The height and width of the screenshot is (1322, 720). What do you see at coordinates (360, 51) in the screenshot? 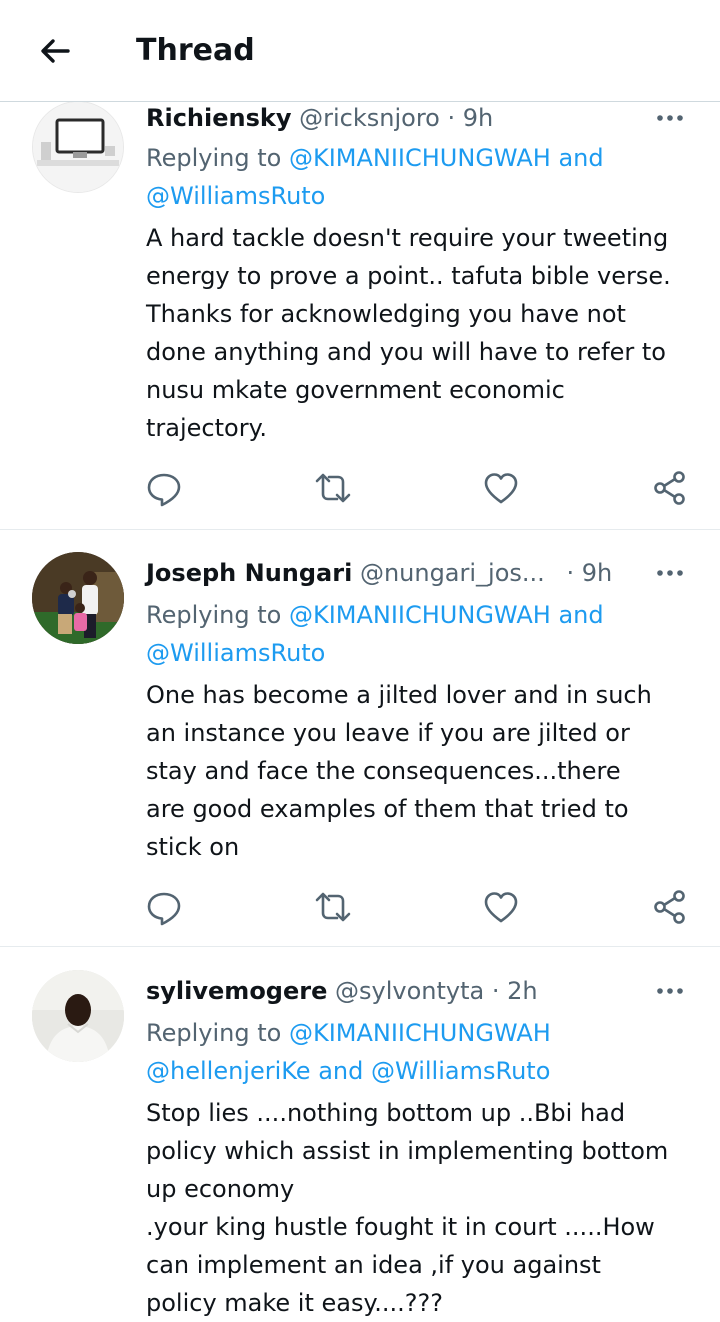
I see `top-app-bar: Thread` at bounding box center [360, 51].